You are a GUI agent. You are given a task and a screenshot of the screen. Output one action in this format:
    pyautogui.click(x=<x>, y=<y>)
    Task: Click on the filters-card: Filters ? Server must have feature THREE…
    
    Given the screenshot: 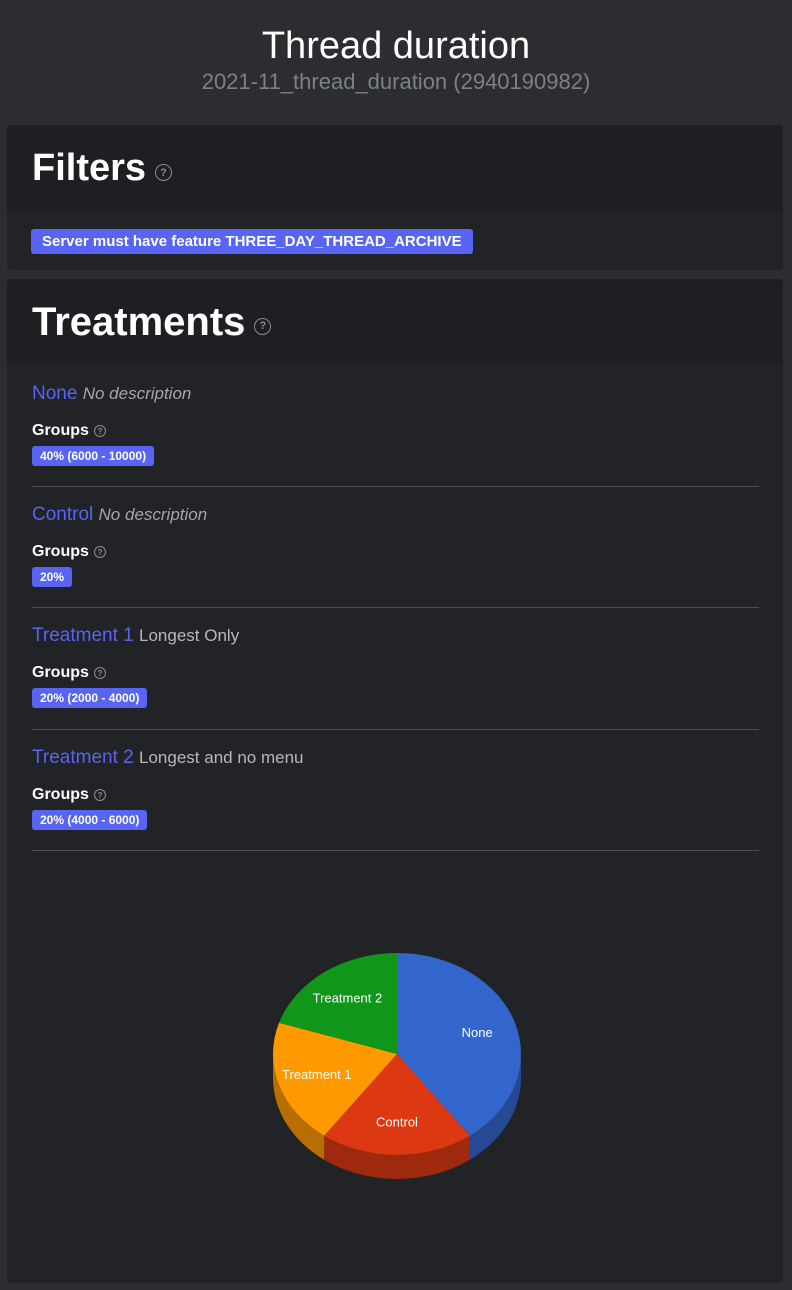 What is the action you would take?
    pyautogui.click(x=395, y=197)
    